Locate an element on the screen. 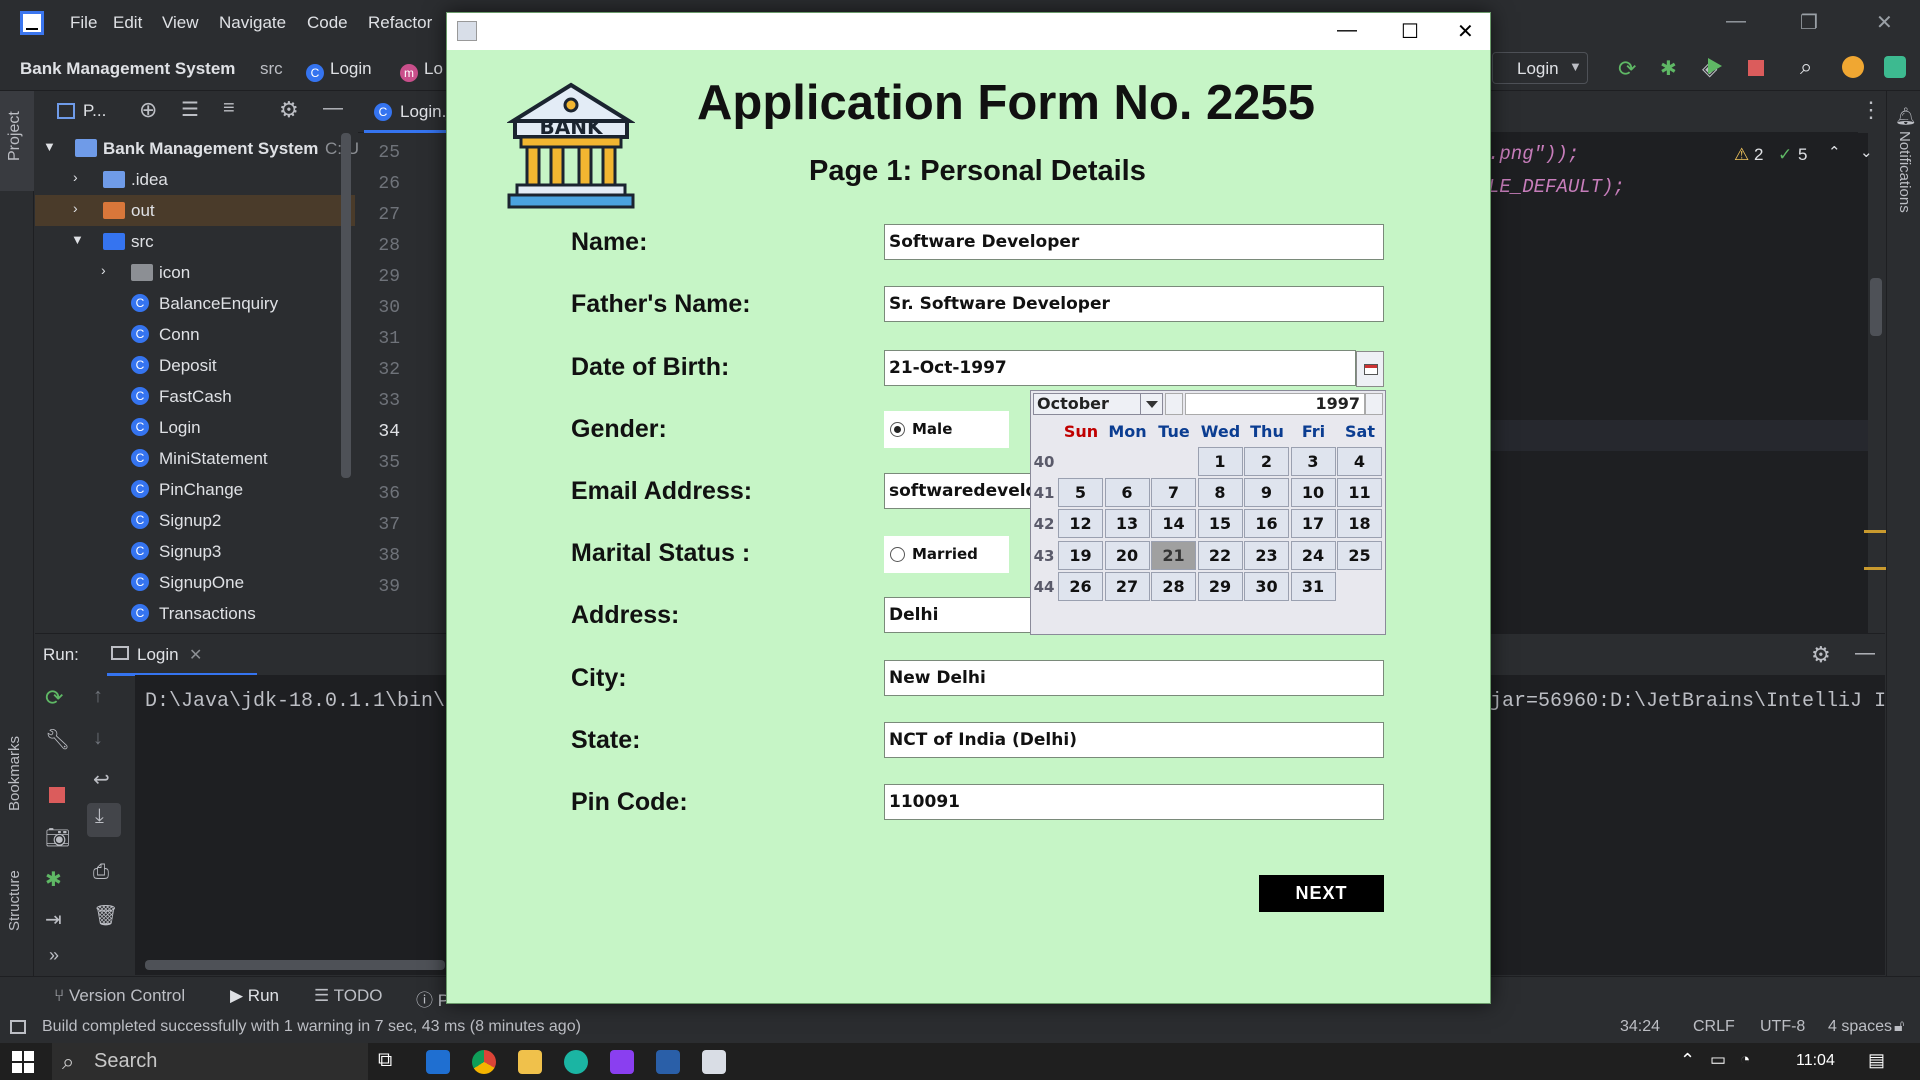  tree-item-class: C BalanceEnquiry is located at coordinates (195, 303).